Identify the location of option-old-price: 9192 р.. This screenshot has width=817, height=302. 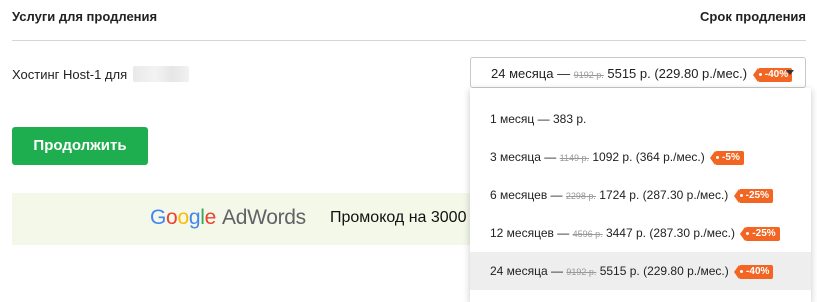
(581, 272).